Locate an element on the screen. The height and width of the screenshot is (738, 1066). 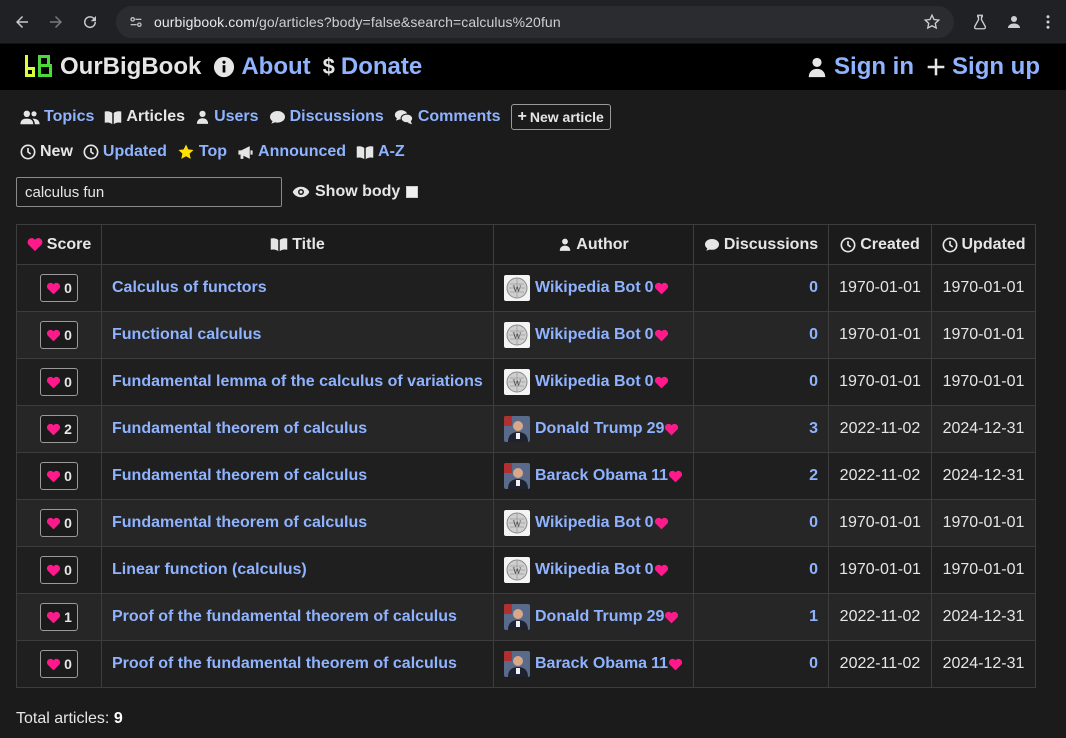
labs-flask-icon is located at coordinates (980, 22).